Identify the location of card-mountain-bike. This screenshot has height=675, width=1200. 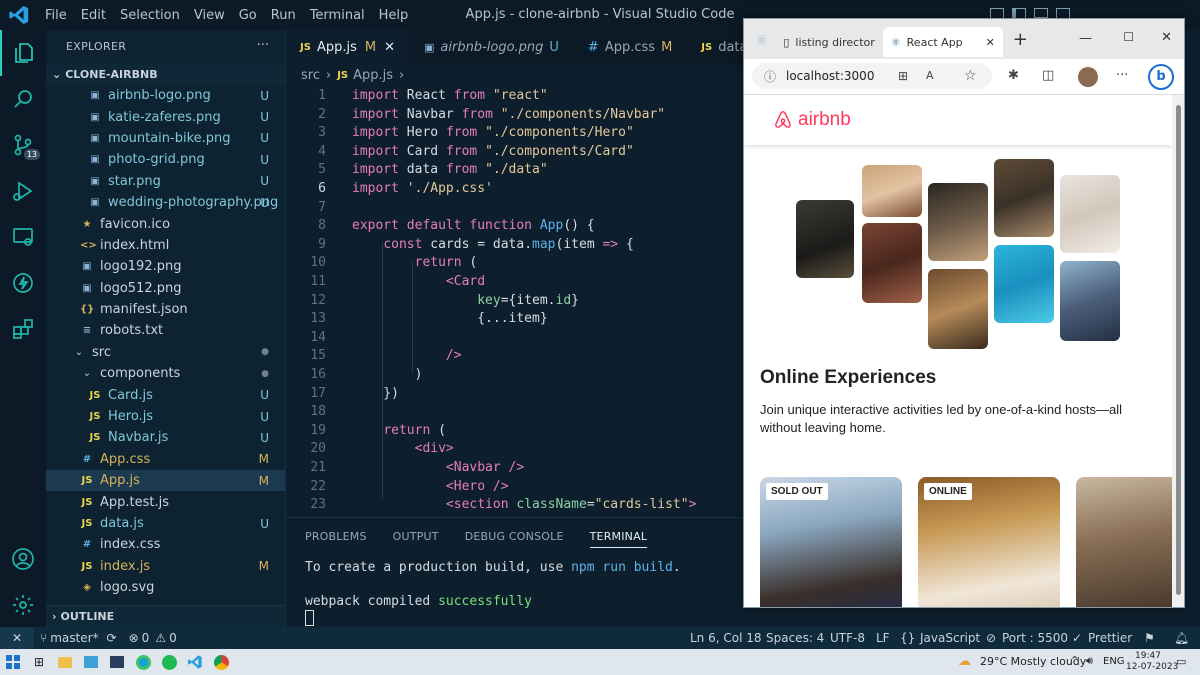
(1124, 542).